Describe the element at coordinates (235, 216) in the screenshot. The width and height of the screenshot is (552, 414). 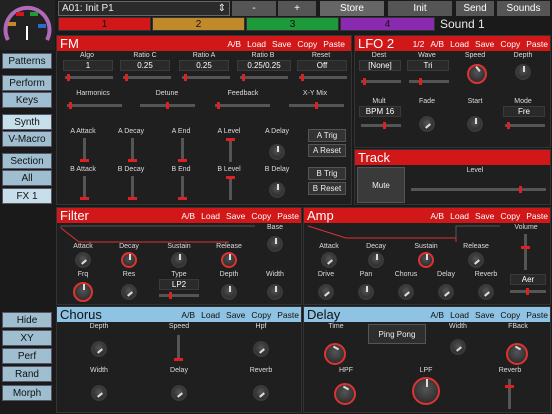
I see `filter-save-button: Save` at that location.